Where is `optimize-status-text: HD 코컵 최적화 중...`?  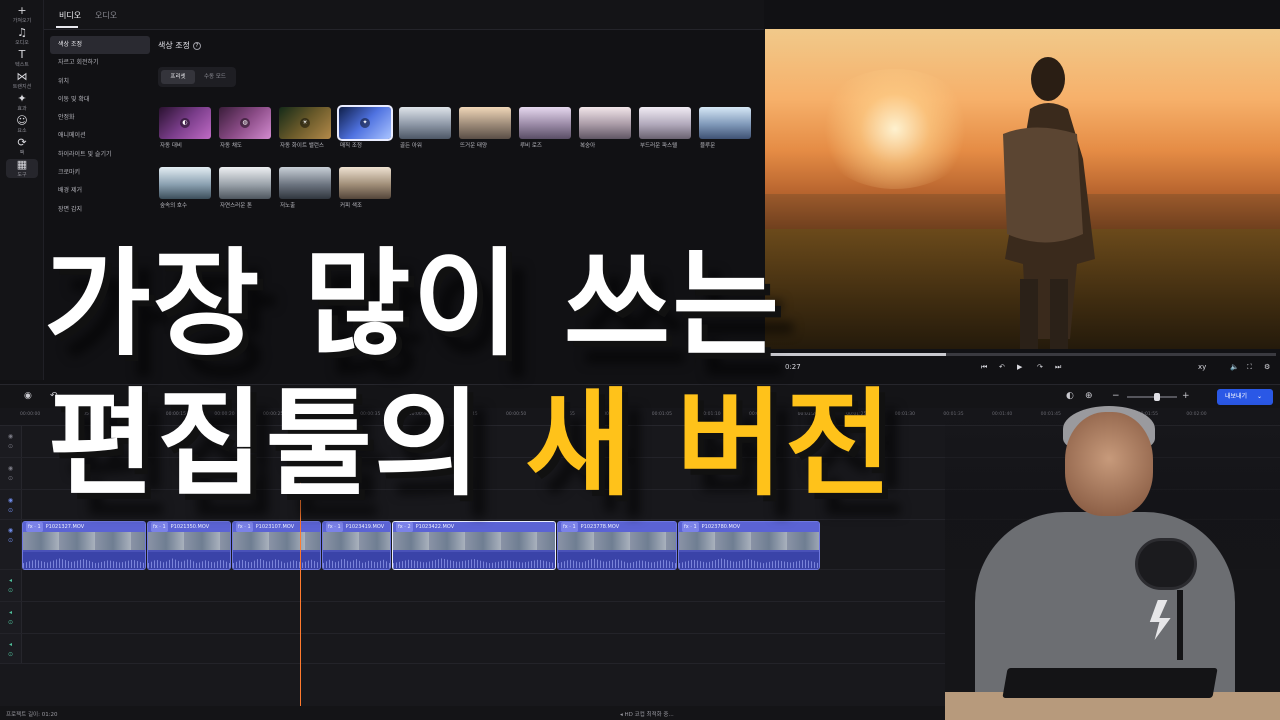
optimize-status-text: HD 코컵 최적화 중... is located at coordinates (649, 715).